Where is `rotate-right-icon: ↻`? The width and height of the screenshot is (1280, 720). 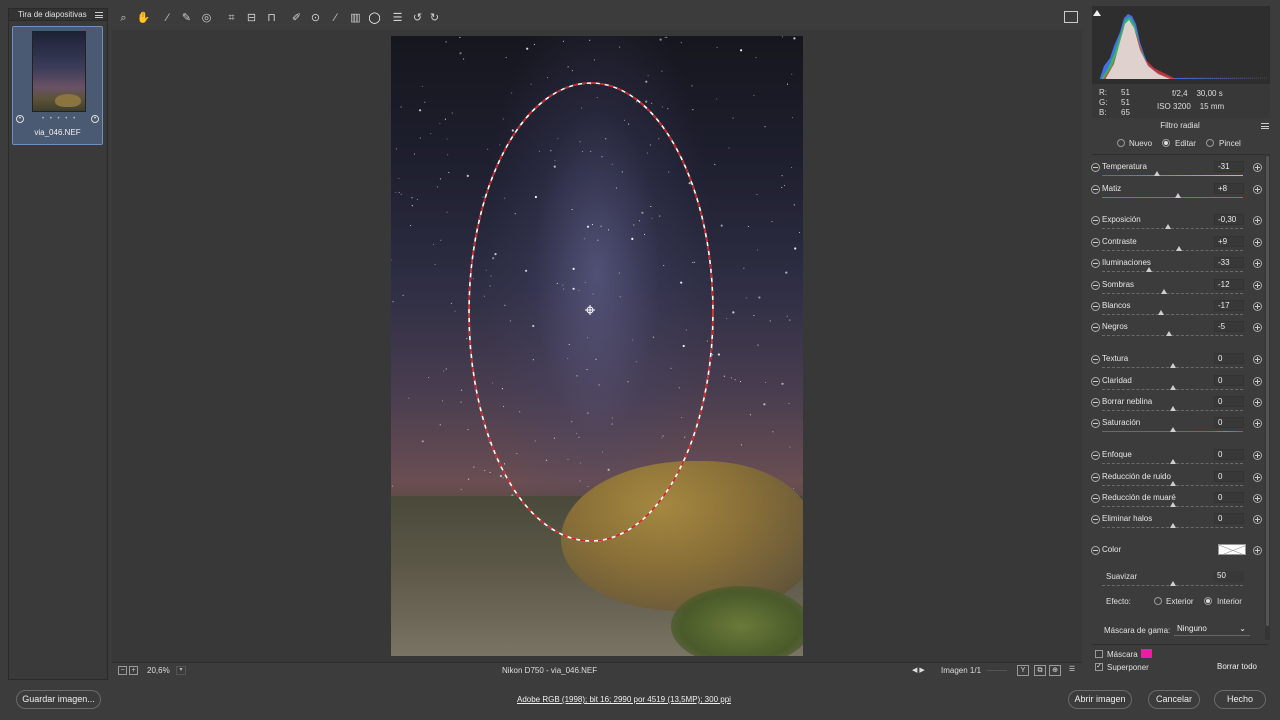 rotate-right-icon: ↻ is located at coordinates (434, 18).